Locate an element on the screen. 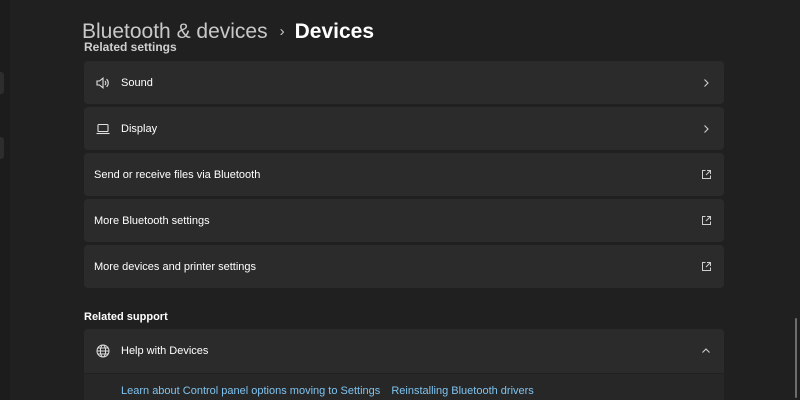 This screenshot has height=400, width=800. related-settings-header: Related settings is located at coordinates (130, 47).